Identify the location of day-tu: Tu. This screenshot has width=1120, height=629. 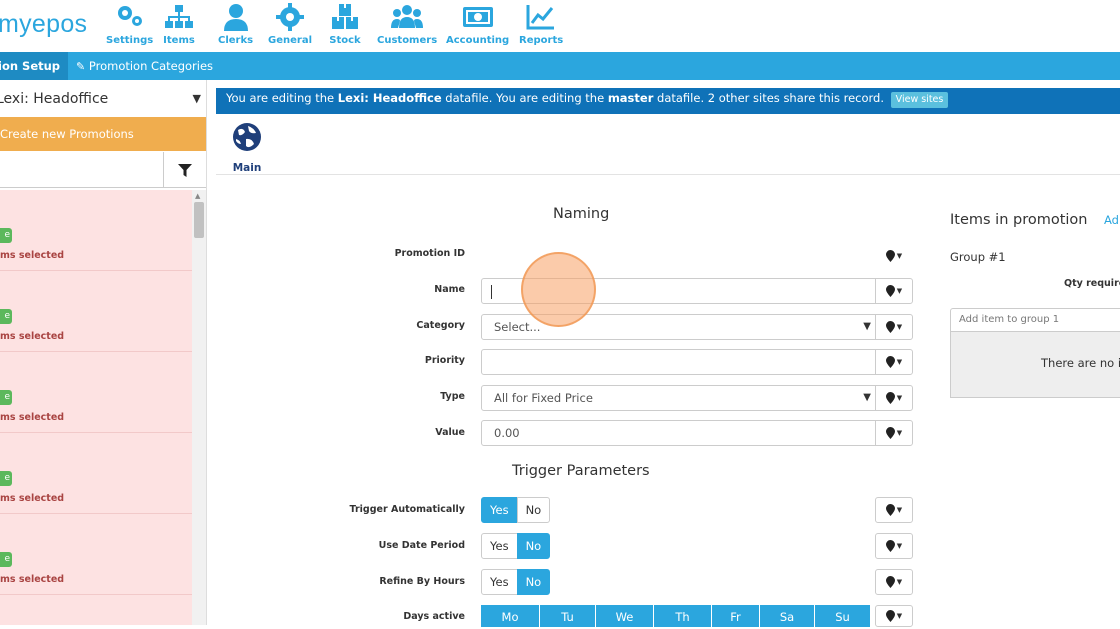
(568, 616).